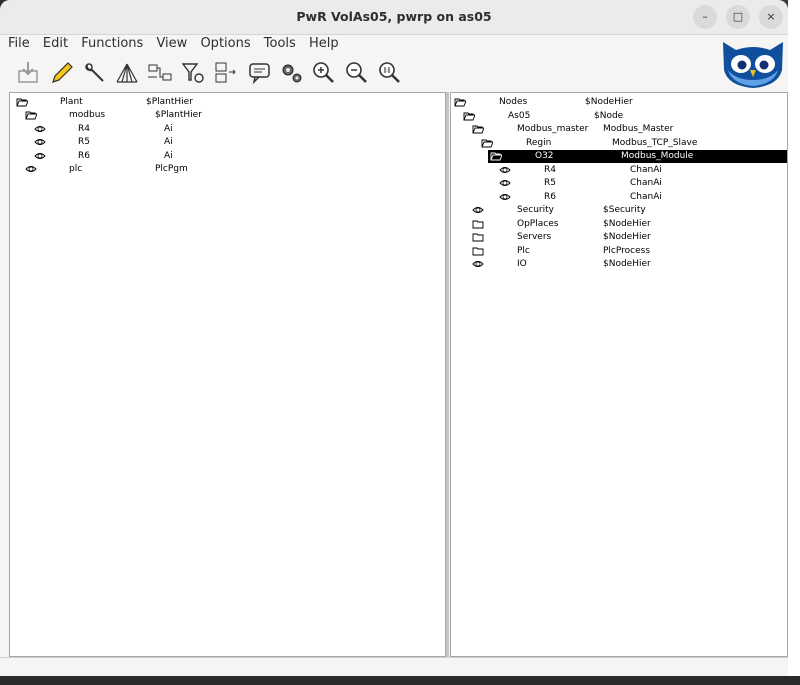 The width and height of the screenshot is (800, 685). What do you see at coordinates (627, 250) in the screenshot?
I see `object-class: PlcProcess` at bounding box center [627, 250].